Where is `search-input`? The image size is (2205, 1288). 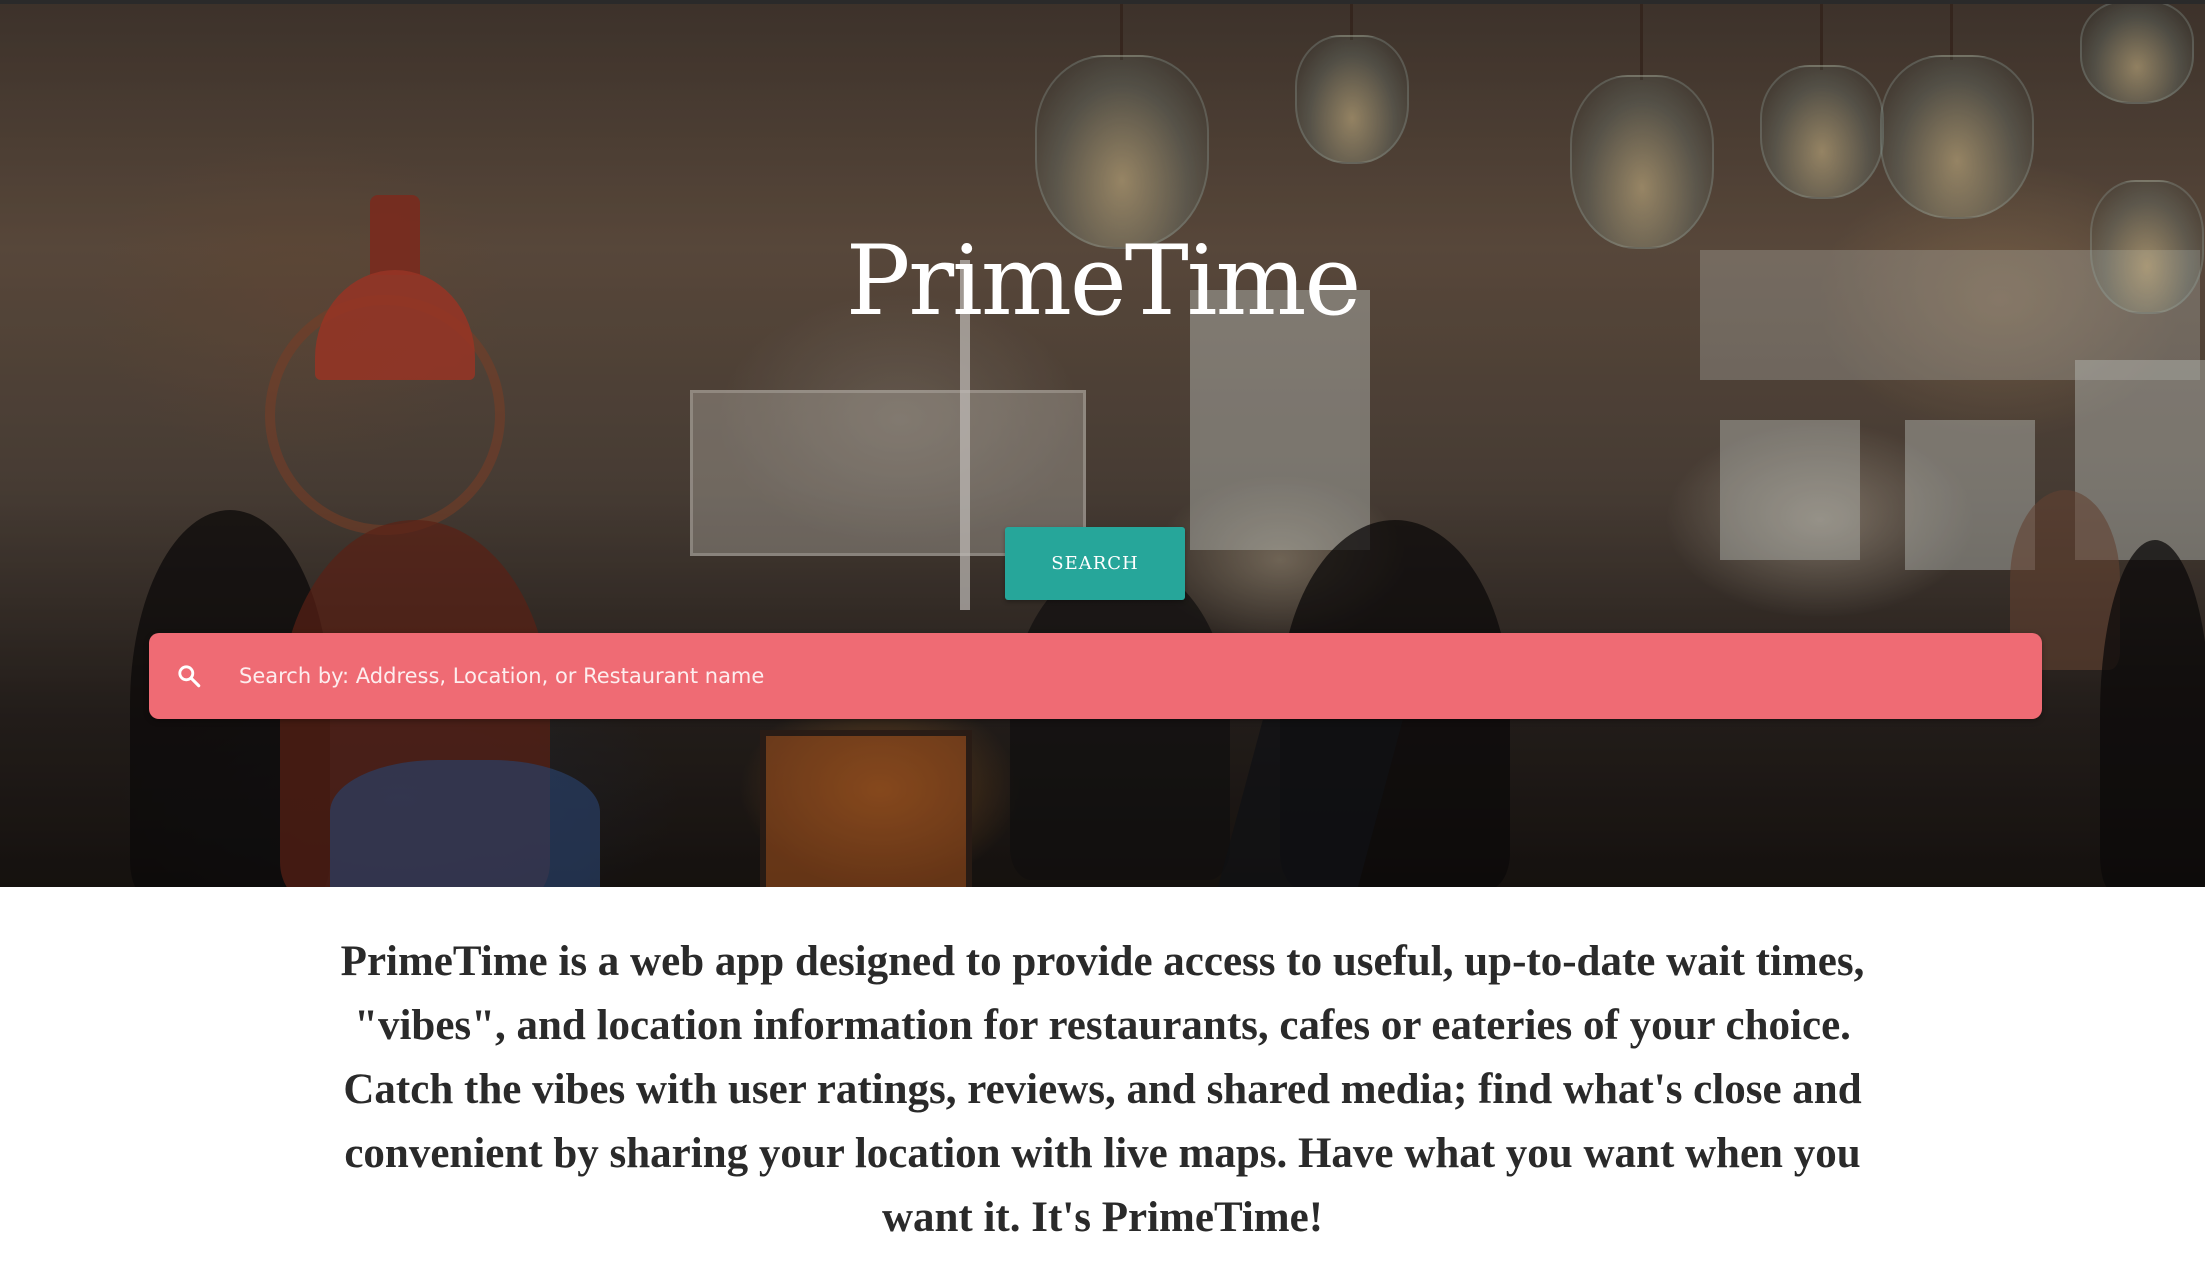
search-input is located at coordinates (1129, 676).